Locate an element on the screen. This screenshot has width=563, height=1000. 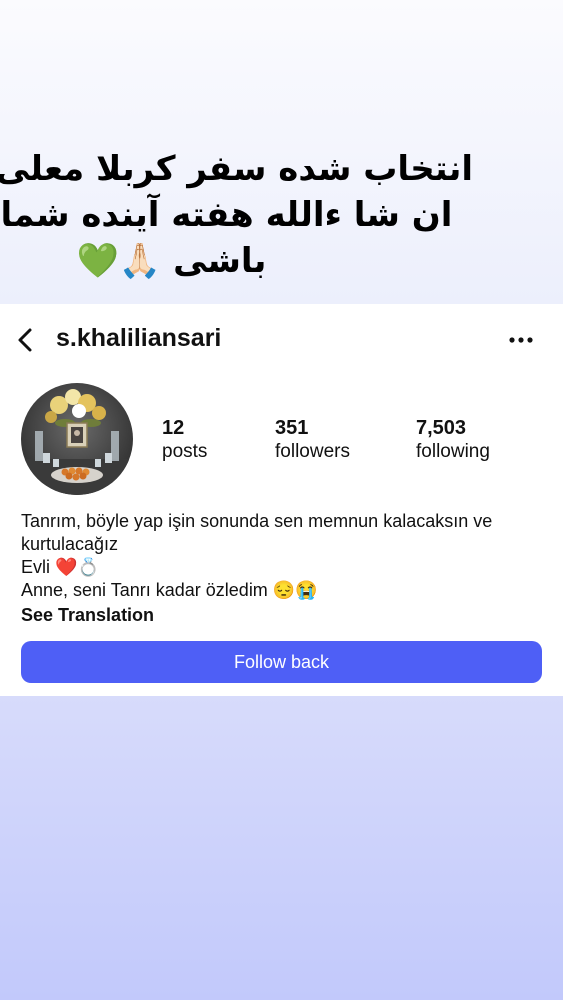
avatar-image is located at coordinates (77, 439).